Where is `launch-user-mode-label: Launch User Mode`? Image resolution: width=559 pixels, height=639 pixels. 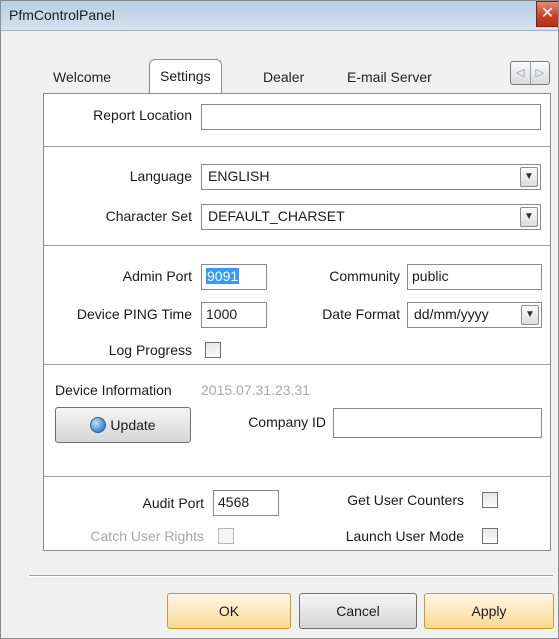
launch-user-mode-label: Launch User Mode is located at coordinates (404, 536).